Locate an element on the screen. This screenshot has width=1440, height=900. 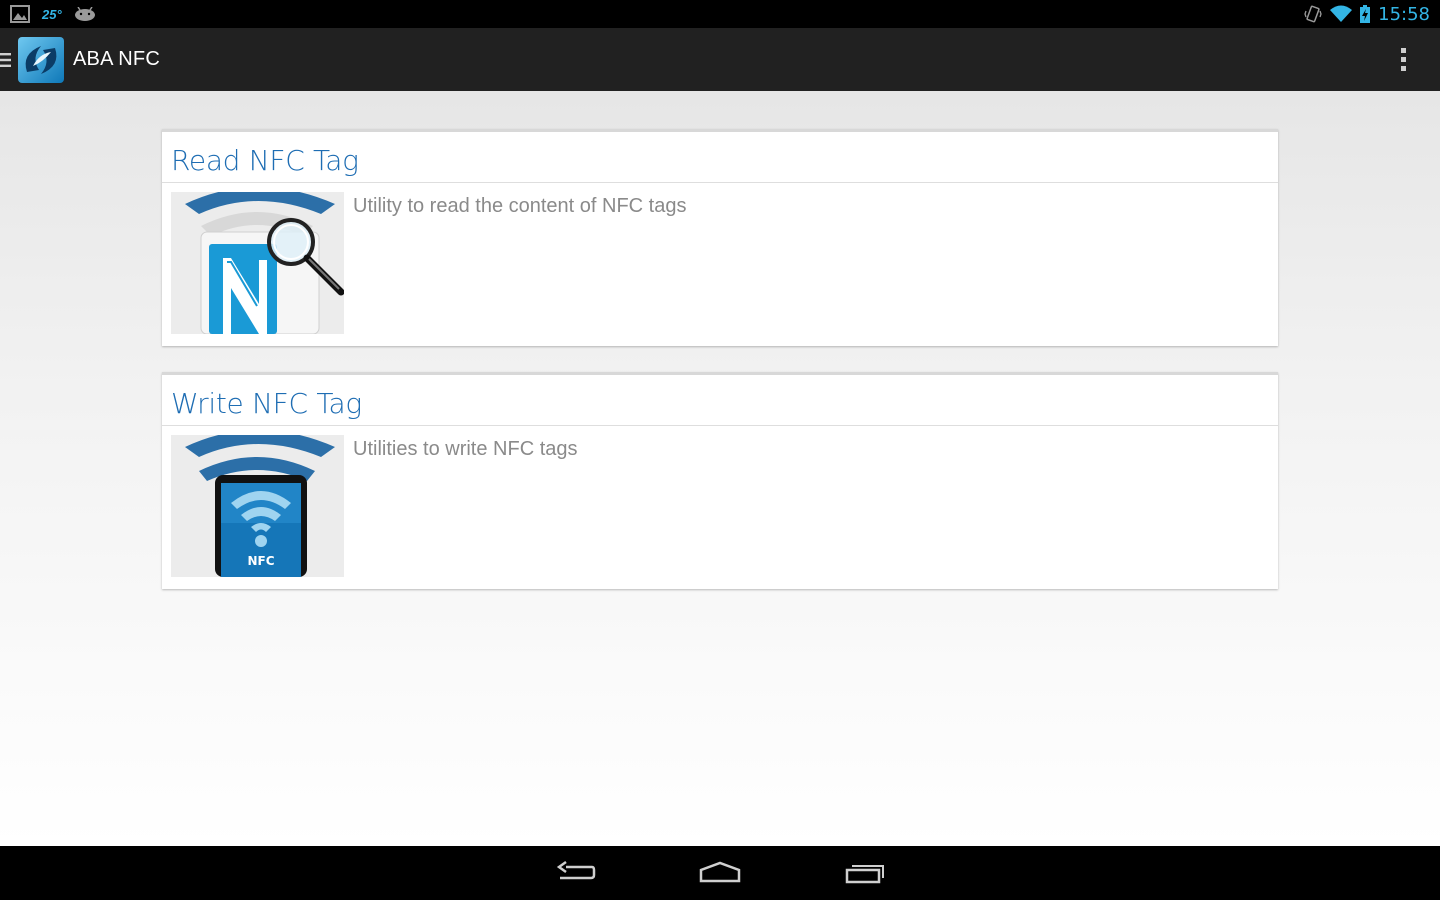
action-bar: ABA NFC is located at coordinates (720, 59).